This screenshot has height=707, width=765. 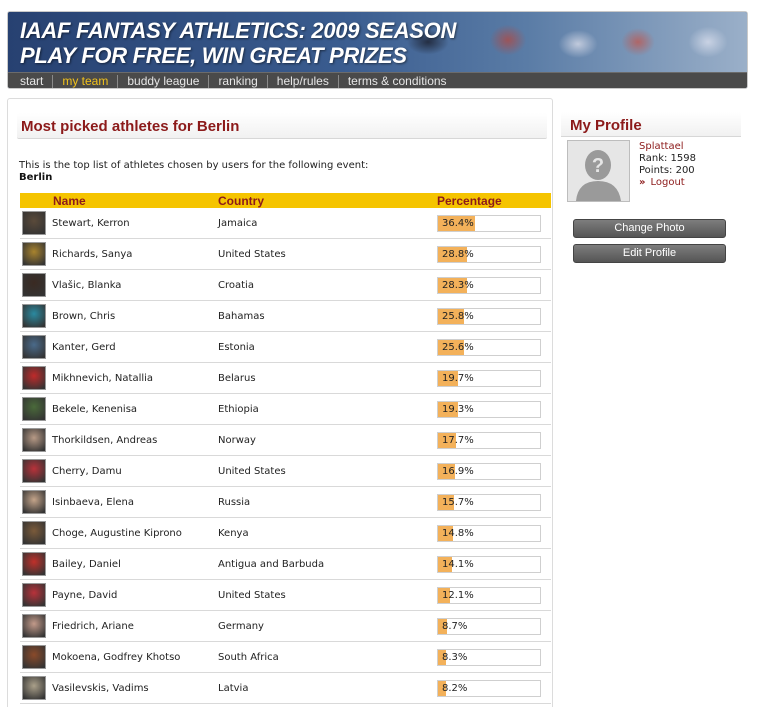 What do you see at coordinates (282, 126) in the screenshot?
I see `section-title-bar: Most picked athletes for Berlin` at bounding box center [282, 126].